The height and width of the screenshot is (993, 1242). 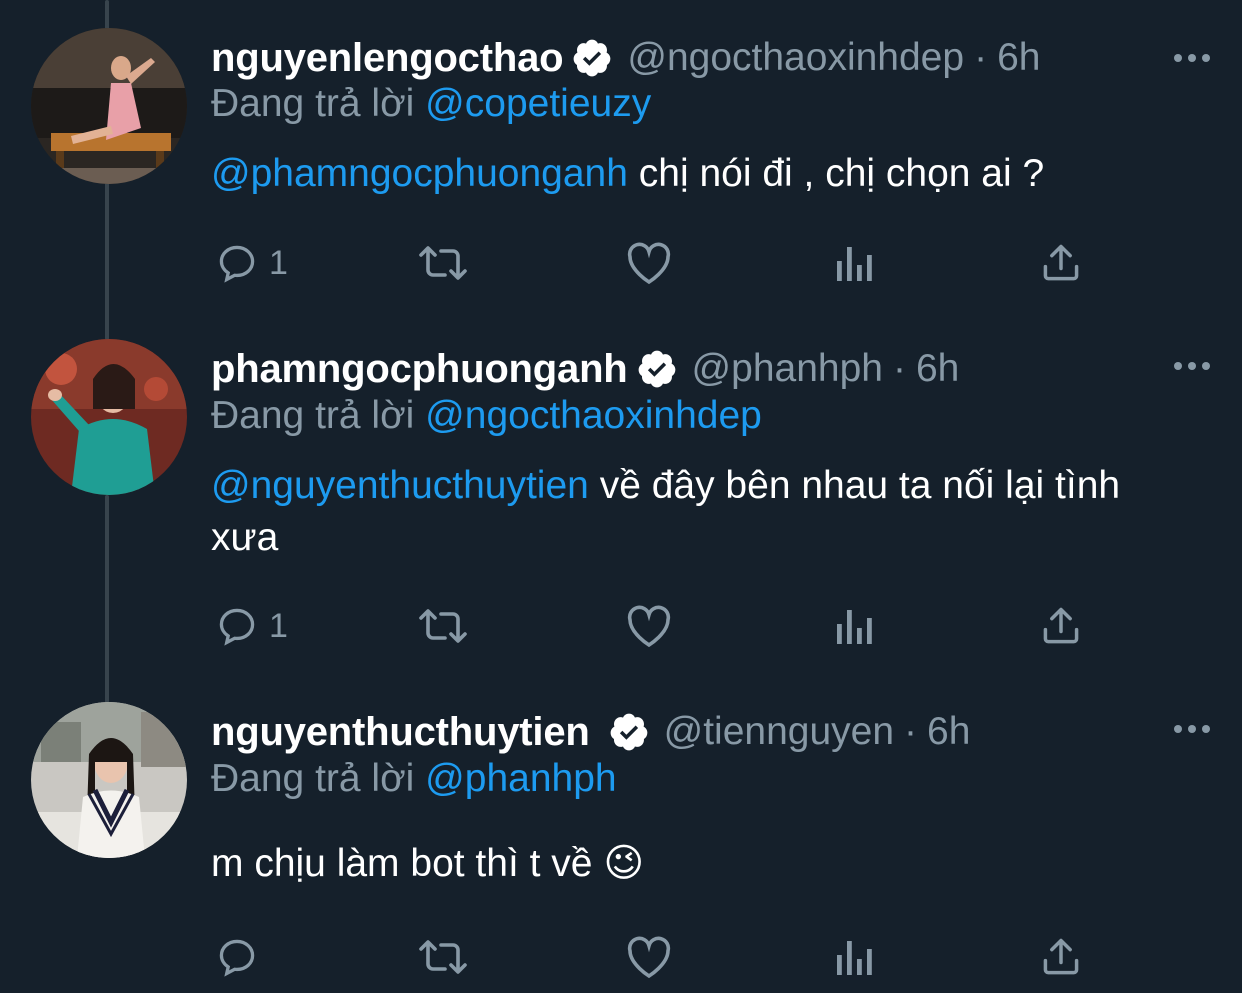 I want to click on reply-to-link: @ngocthaoxinhdep, so click(x=593, y=415).